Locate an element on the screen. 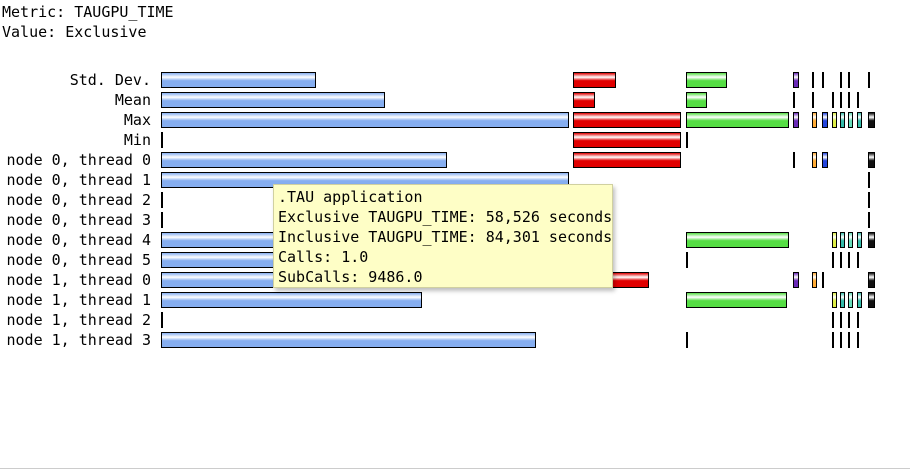 Image resolution: width=910 pixels, height=472 pixels. tooltip-title: .TAU application is located at coordinates (350, 197).